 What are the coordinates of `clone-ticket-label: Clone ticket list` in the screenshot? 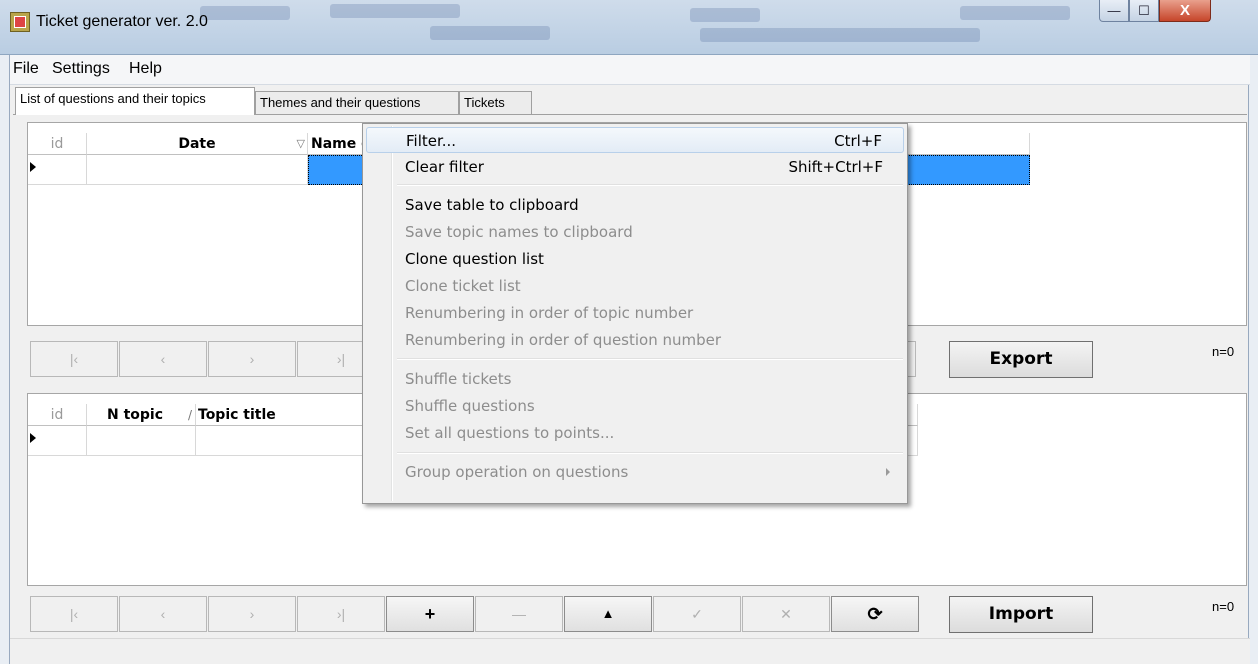 It's located at (463, 286).